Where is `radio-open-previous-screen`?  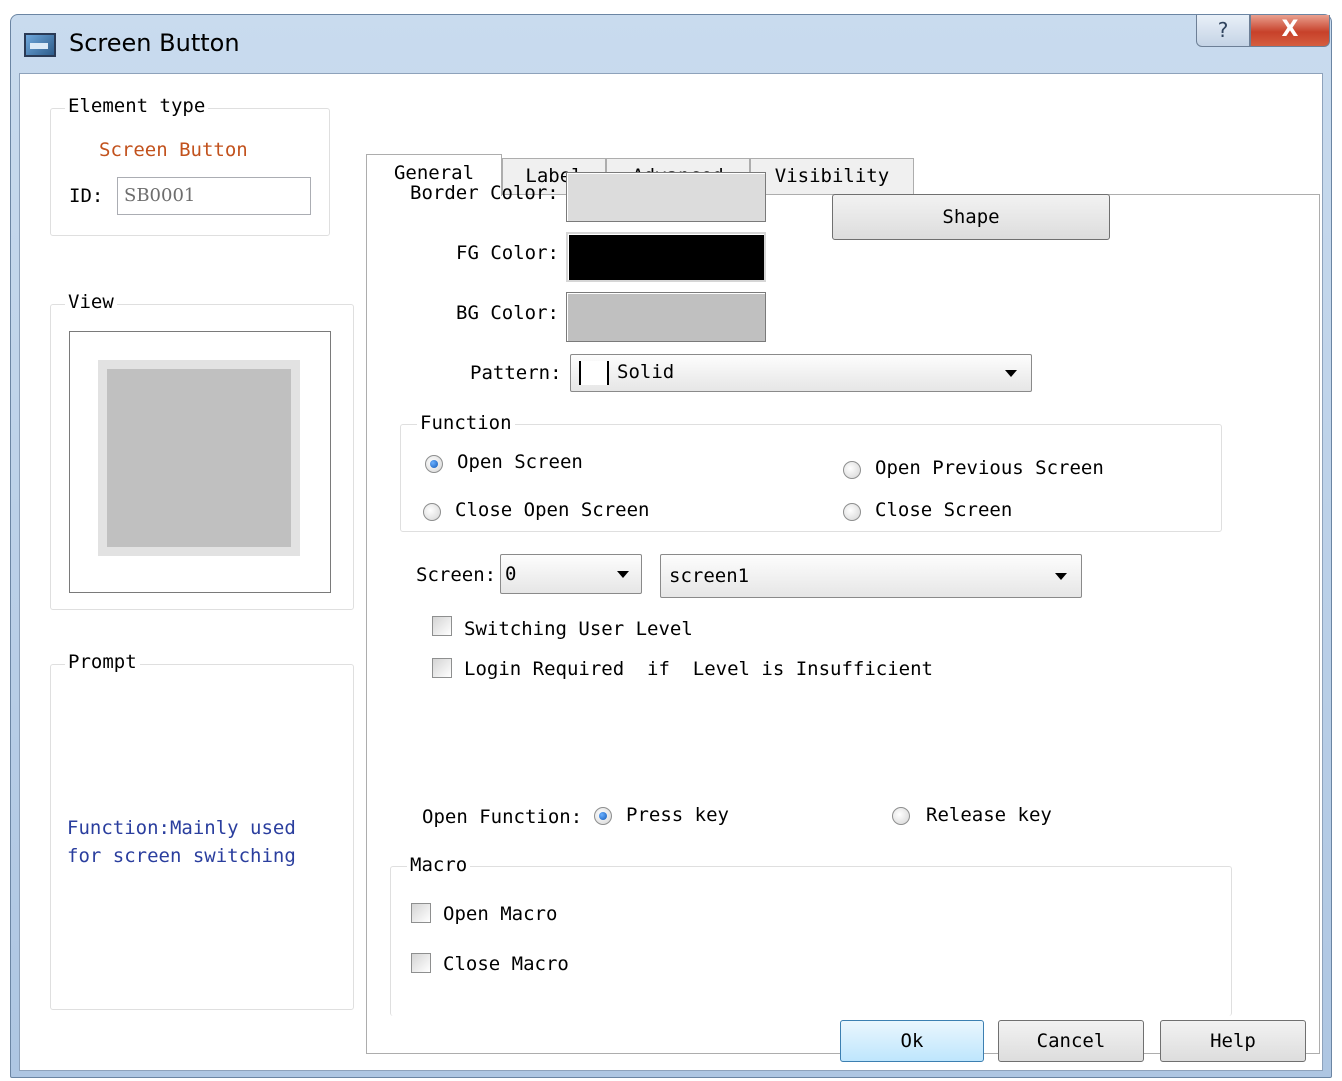 radio-open-previous-screen is located at coordinates (852, 470).